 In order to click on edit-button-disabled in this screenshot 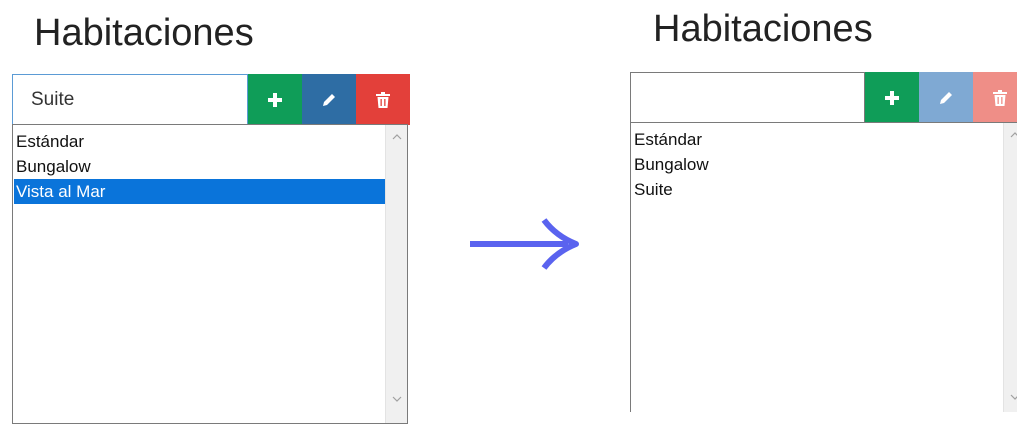, I will do `click(946, 97)`.